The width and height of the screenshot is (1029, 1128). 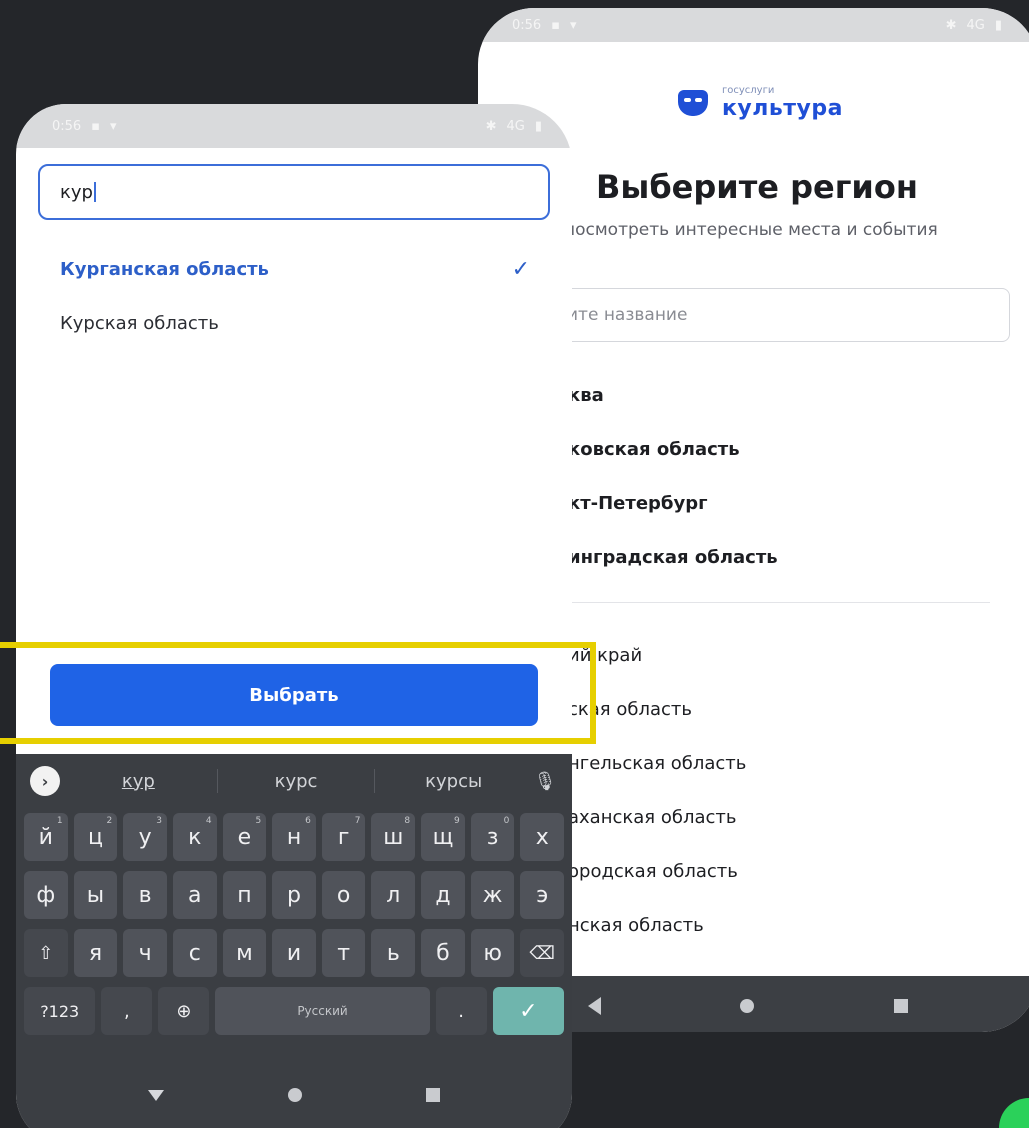 I want to click on key: о, so click(x=343, y=895).